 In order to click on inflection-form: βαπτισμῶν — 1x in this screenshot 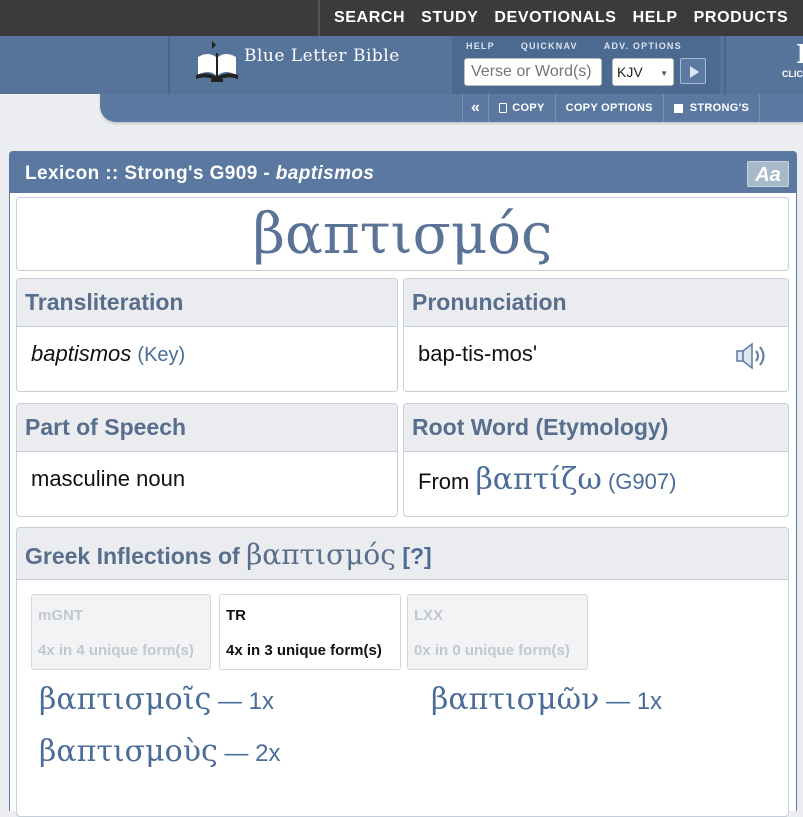, I will do `click(546, 699)`.